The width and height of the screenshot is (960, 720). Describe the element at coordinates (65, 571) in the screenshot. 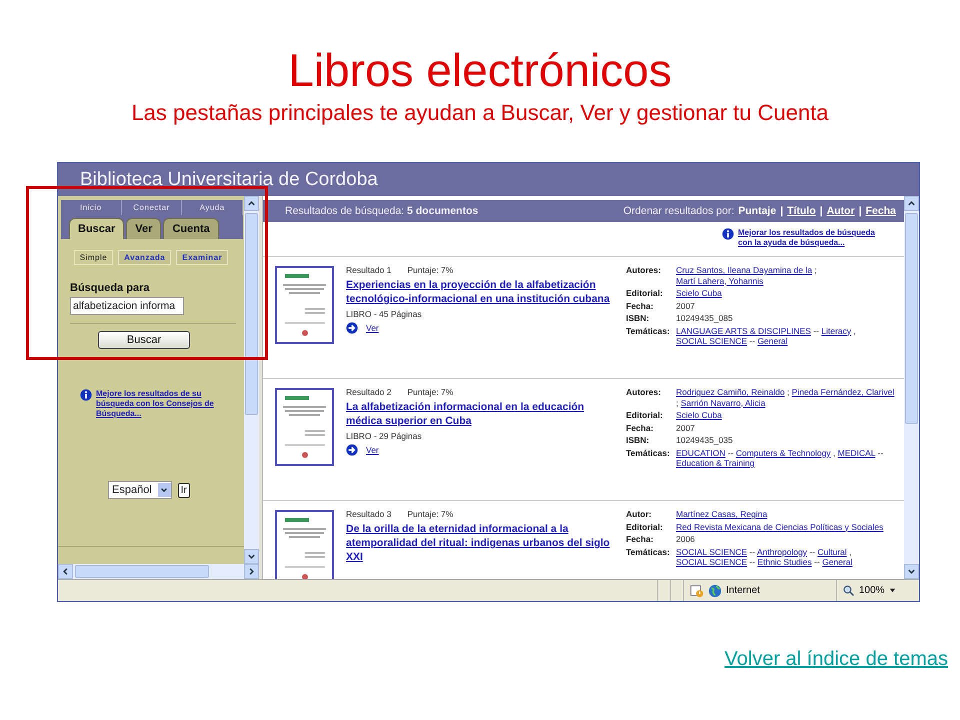

I see `scroll-left-icon` at that location.